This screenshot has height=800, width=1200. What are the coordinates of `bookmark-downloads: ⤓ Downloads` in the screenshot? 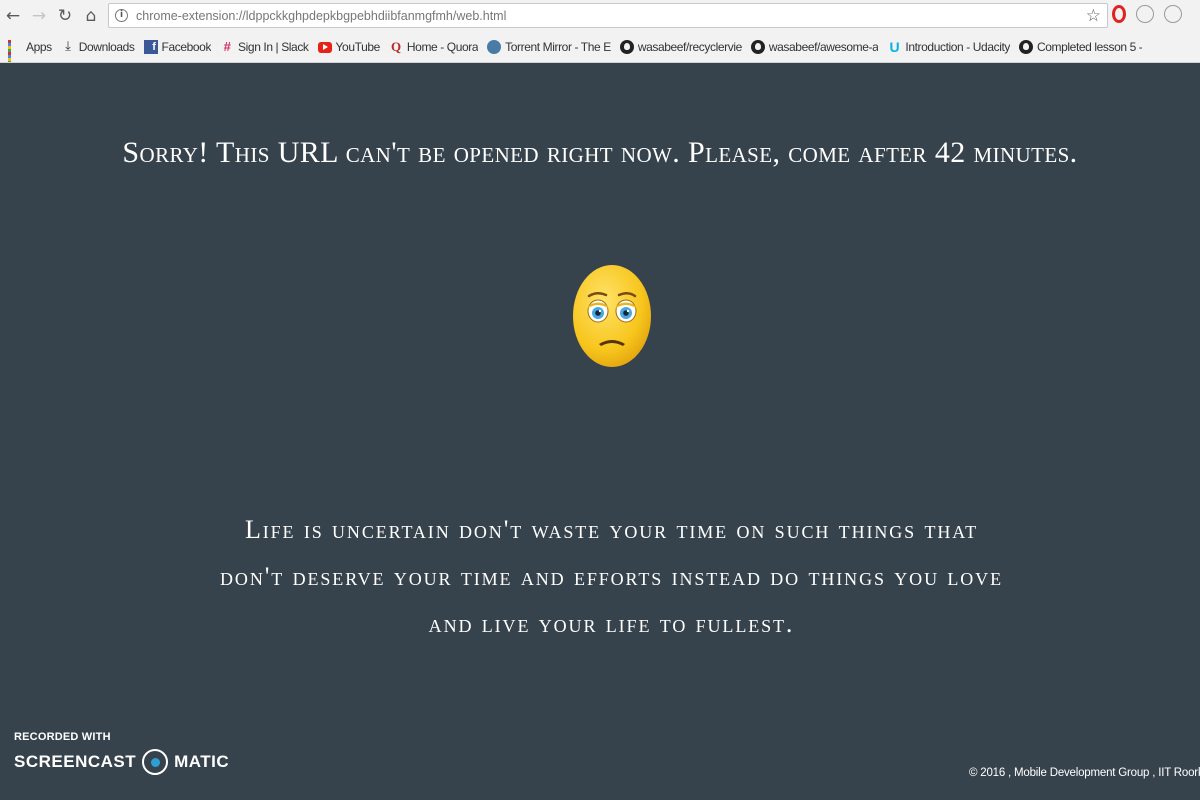 It's located at (98, 47).